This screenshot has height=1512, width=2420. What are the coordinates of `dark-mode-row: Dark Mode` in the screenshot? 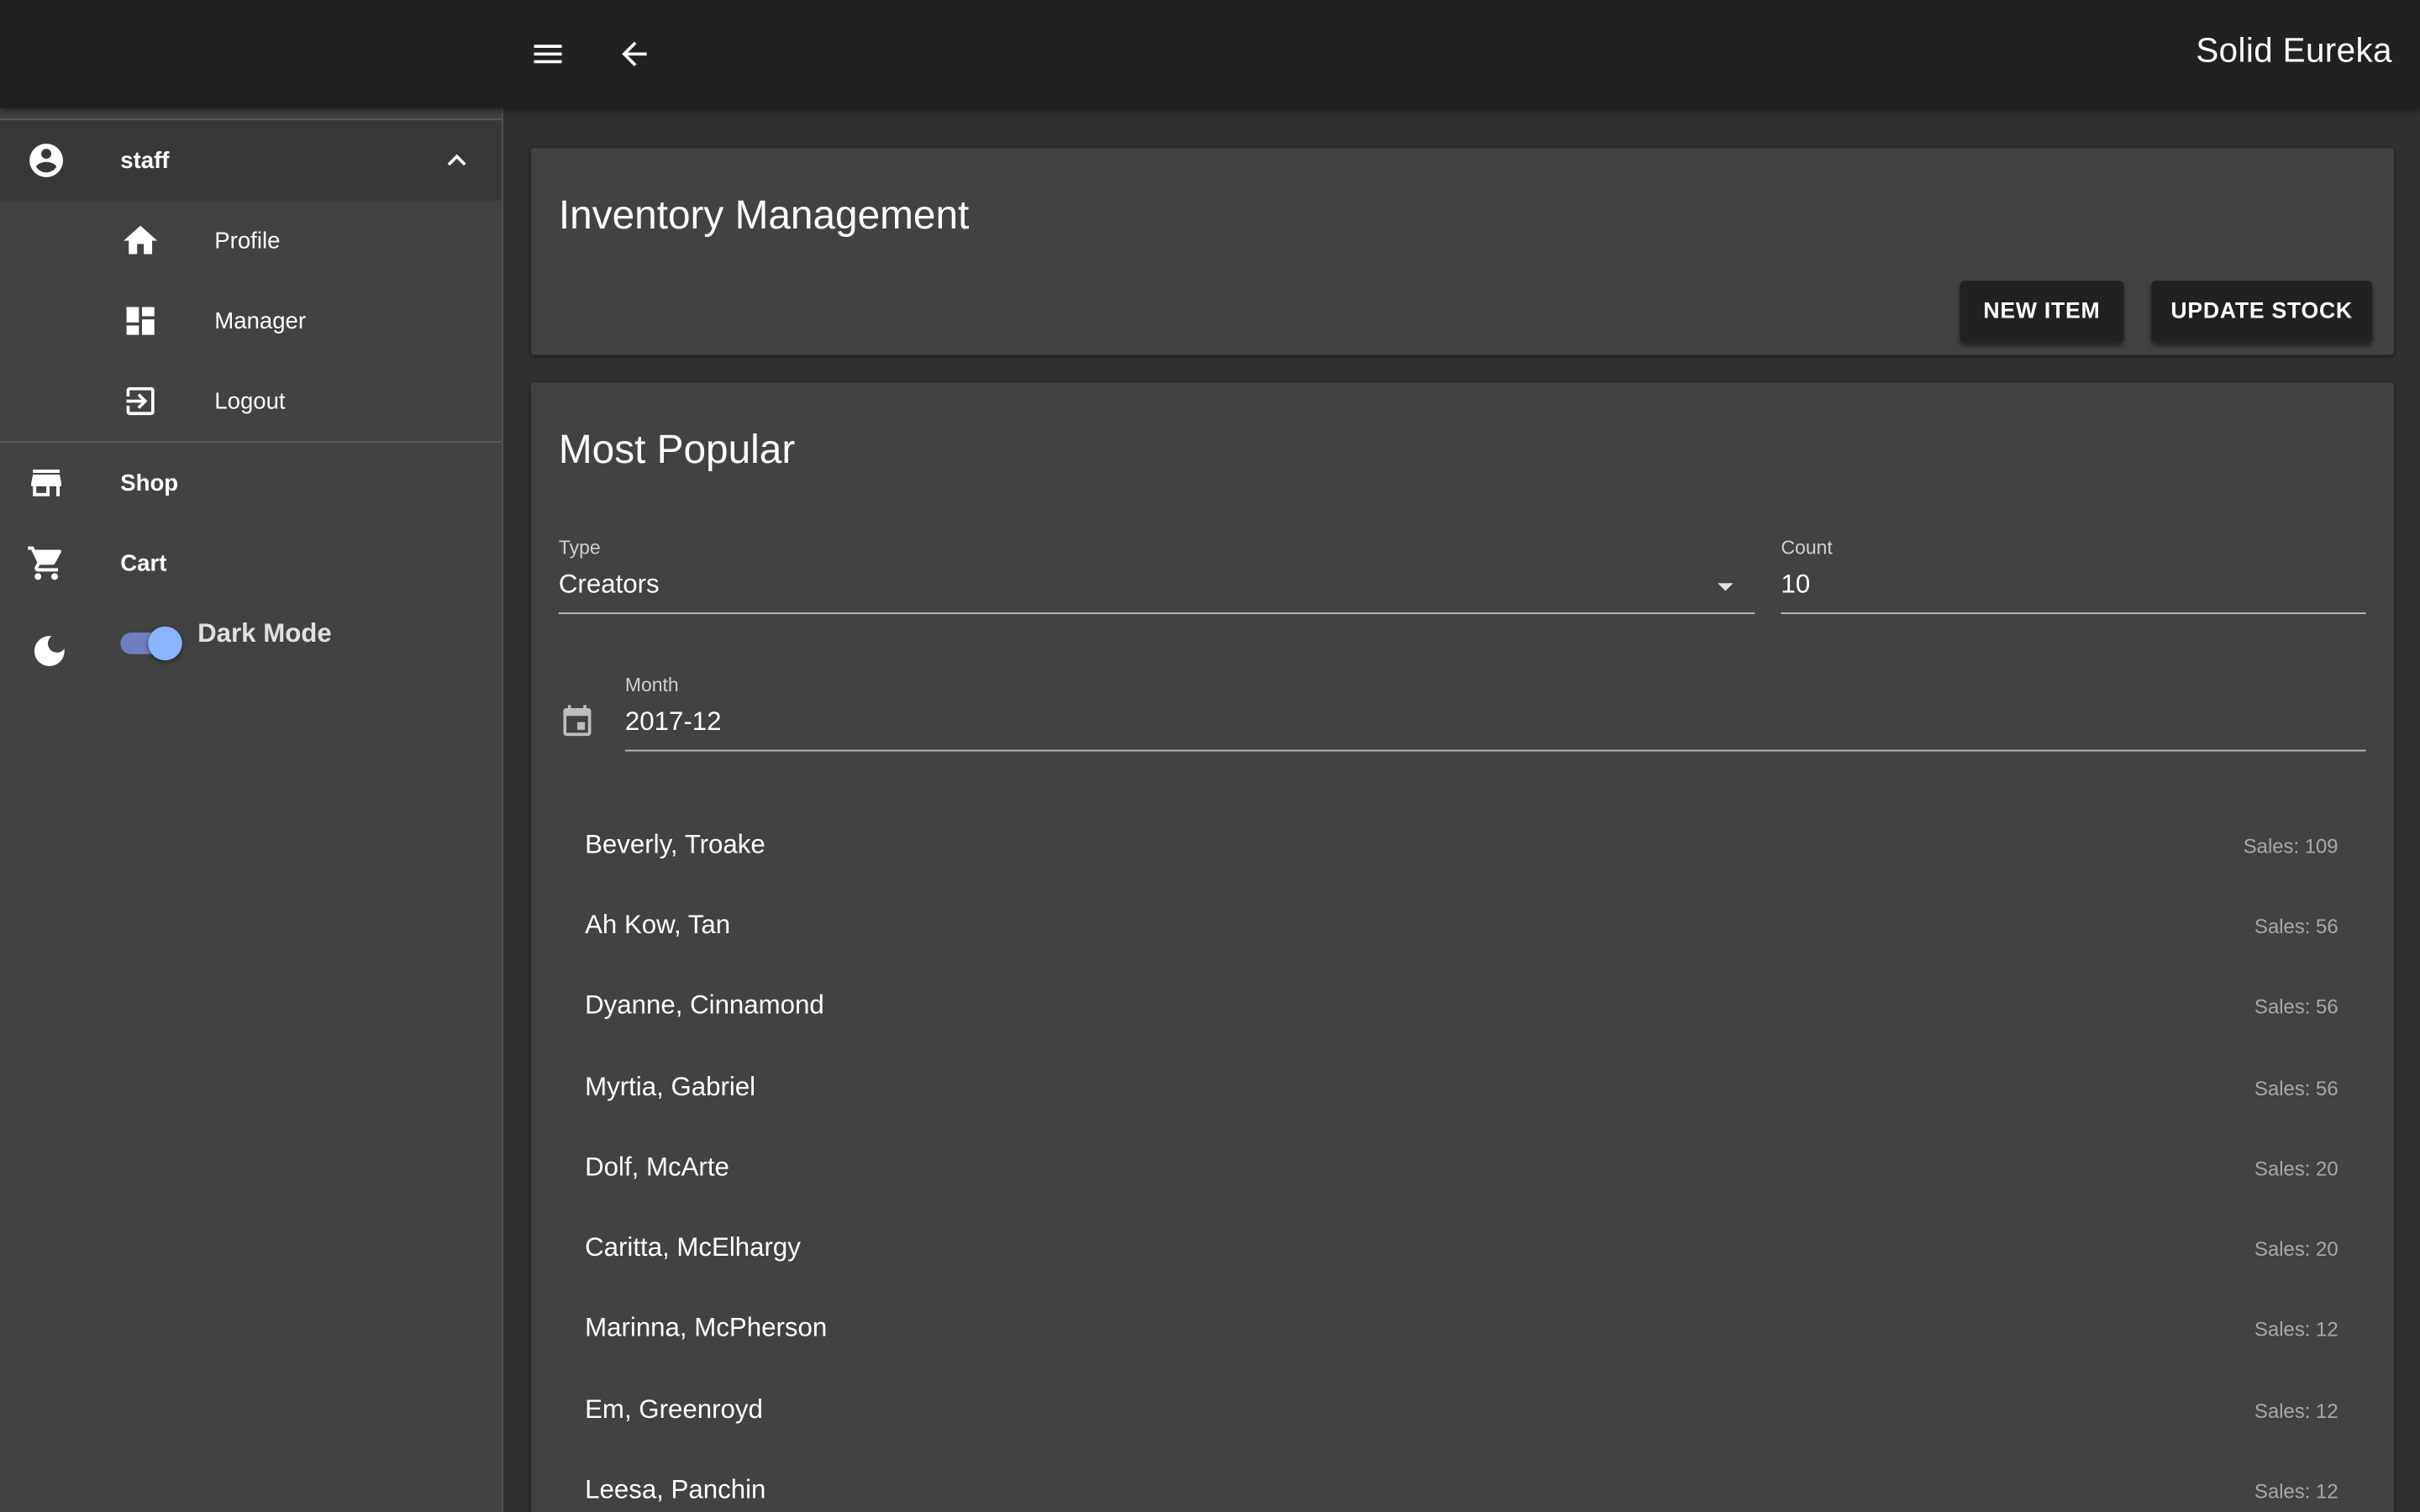 It's located at (251, 646).